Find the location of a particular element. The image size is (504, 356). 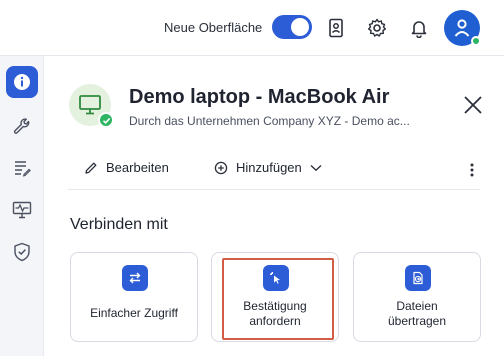

new-ui-toggle-label: Neue Oberfläche is located at coordinates (213, 27).